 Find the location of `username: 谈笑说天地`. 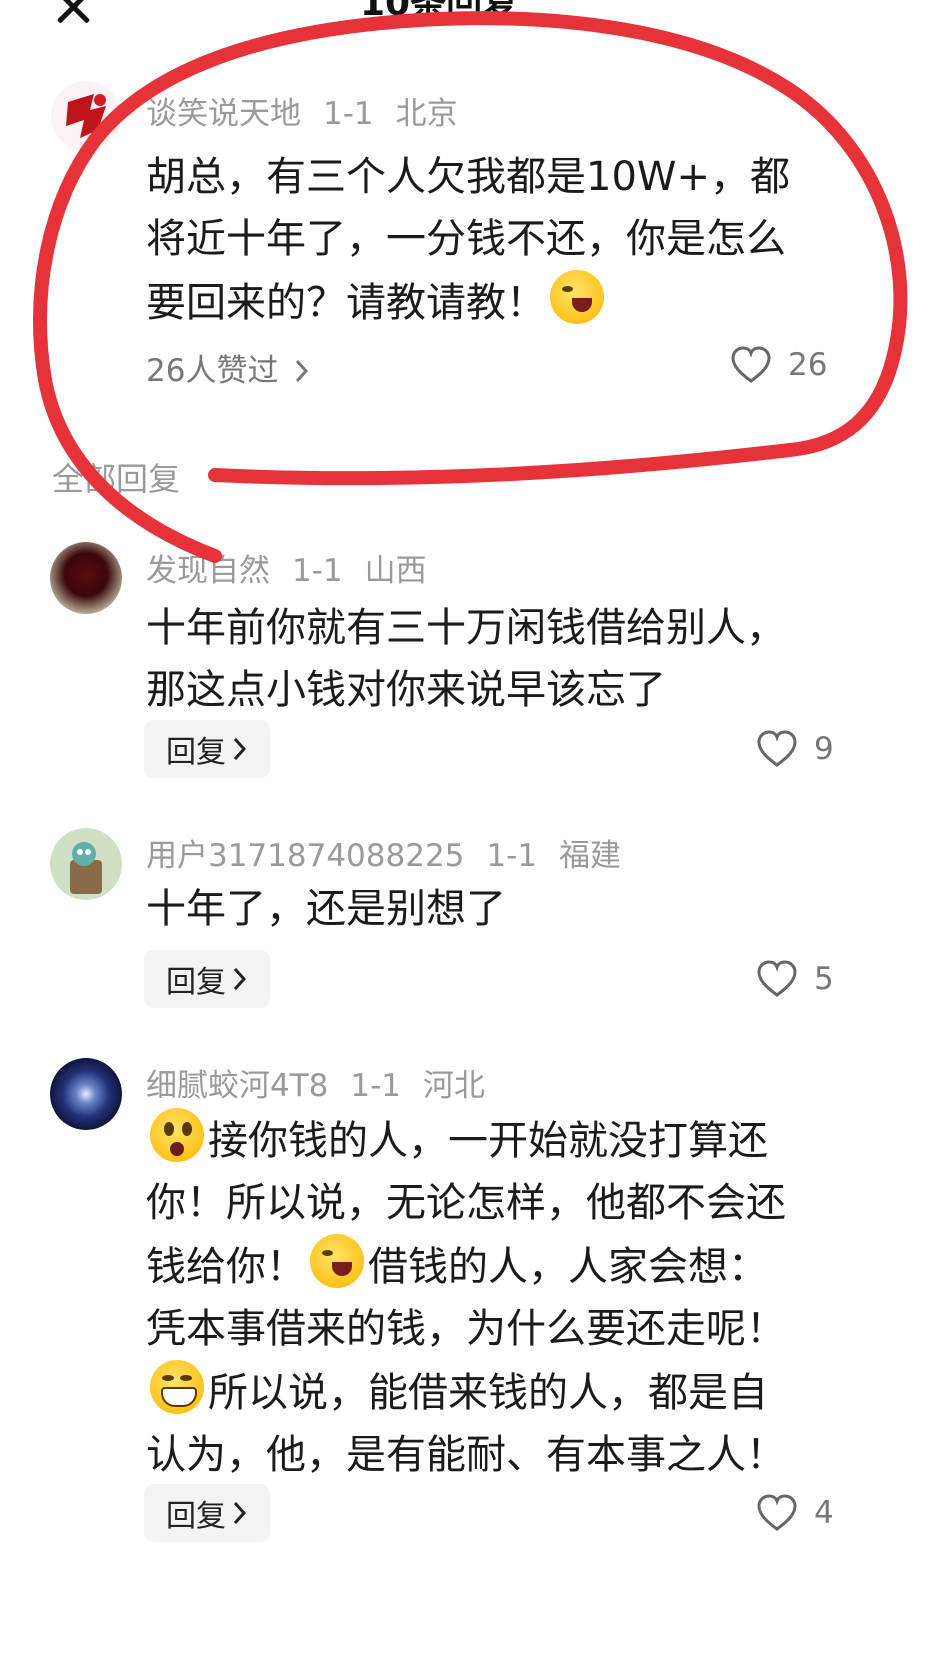

username: 谈笑说天地 is located at coordinates (223, 114).